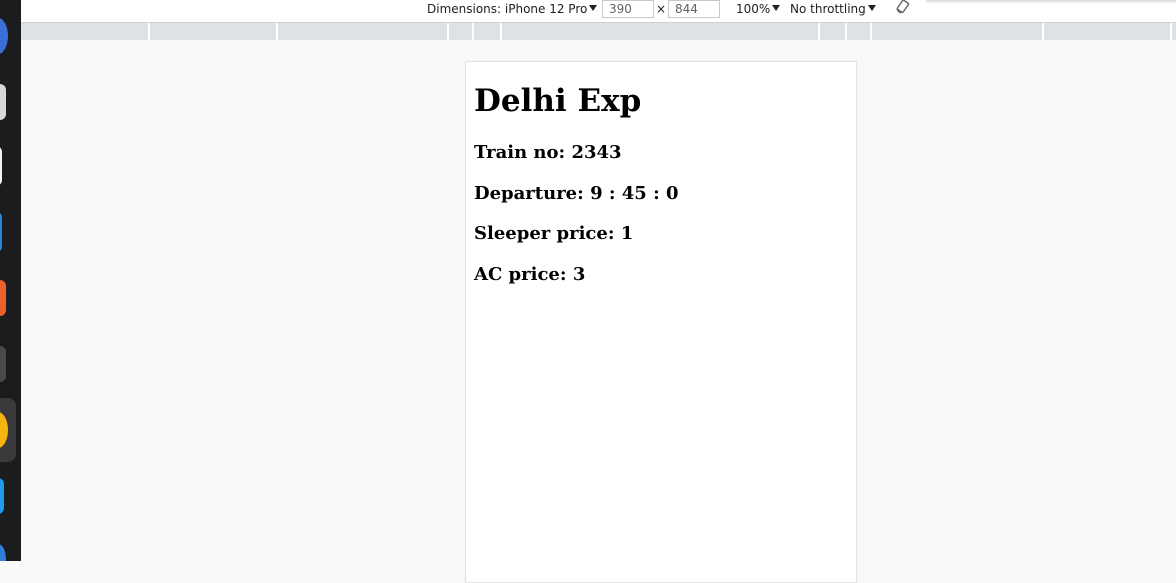 Image resolution: width=1176 pixels, height=583 pixels. I want to click on ac-price-label: AC price:, so click(520, 274).